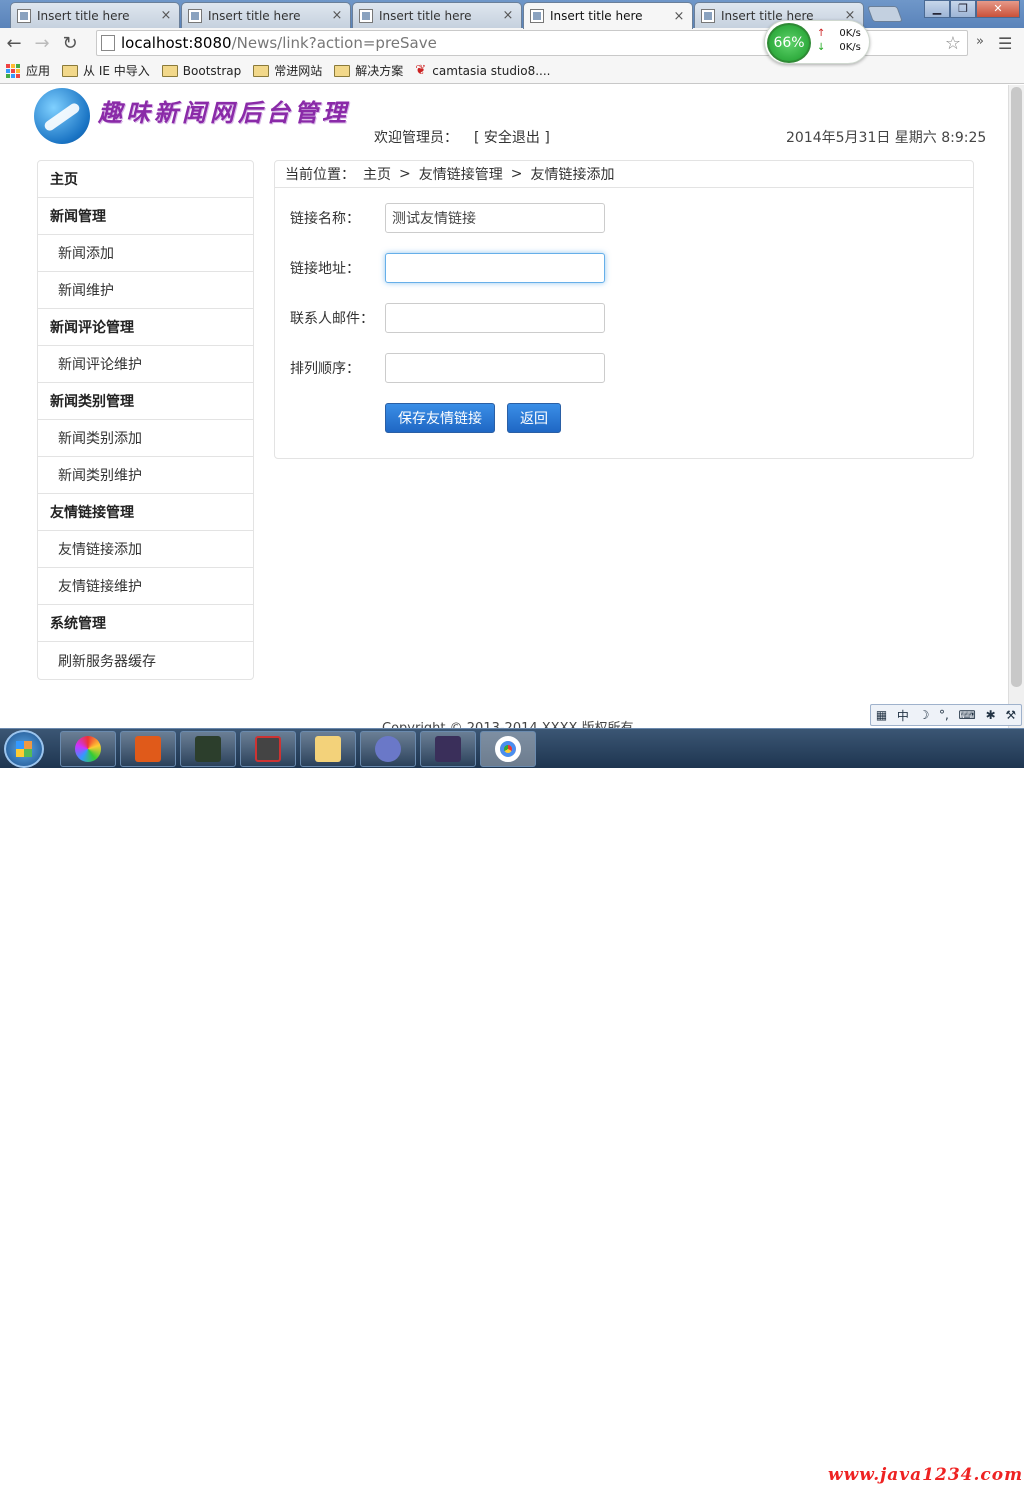 The width and height of the screenshot is (1024, 1485). What do you see at coordinates (377, 174) in the screenshot?
I see `breadcrumb-home: 主页` at bounding box center [377, 174].